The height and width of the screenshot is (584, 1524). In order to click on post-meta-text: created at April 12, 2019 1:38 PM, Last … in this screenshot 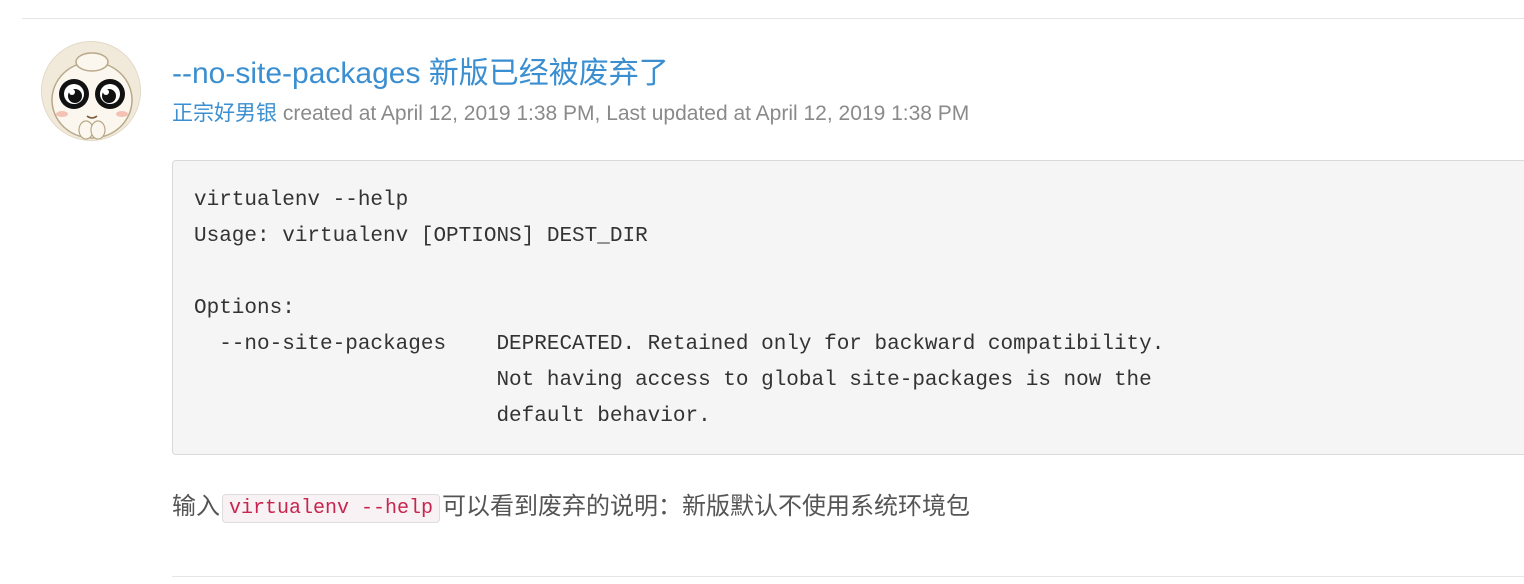, I will do `click(623, 113)`.